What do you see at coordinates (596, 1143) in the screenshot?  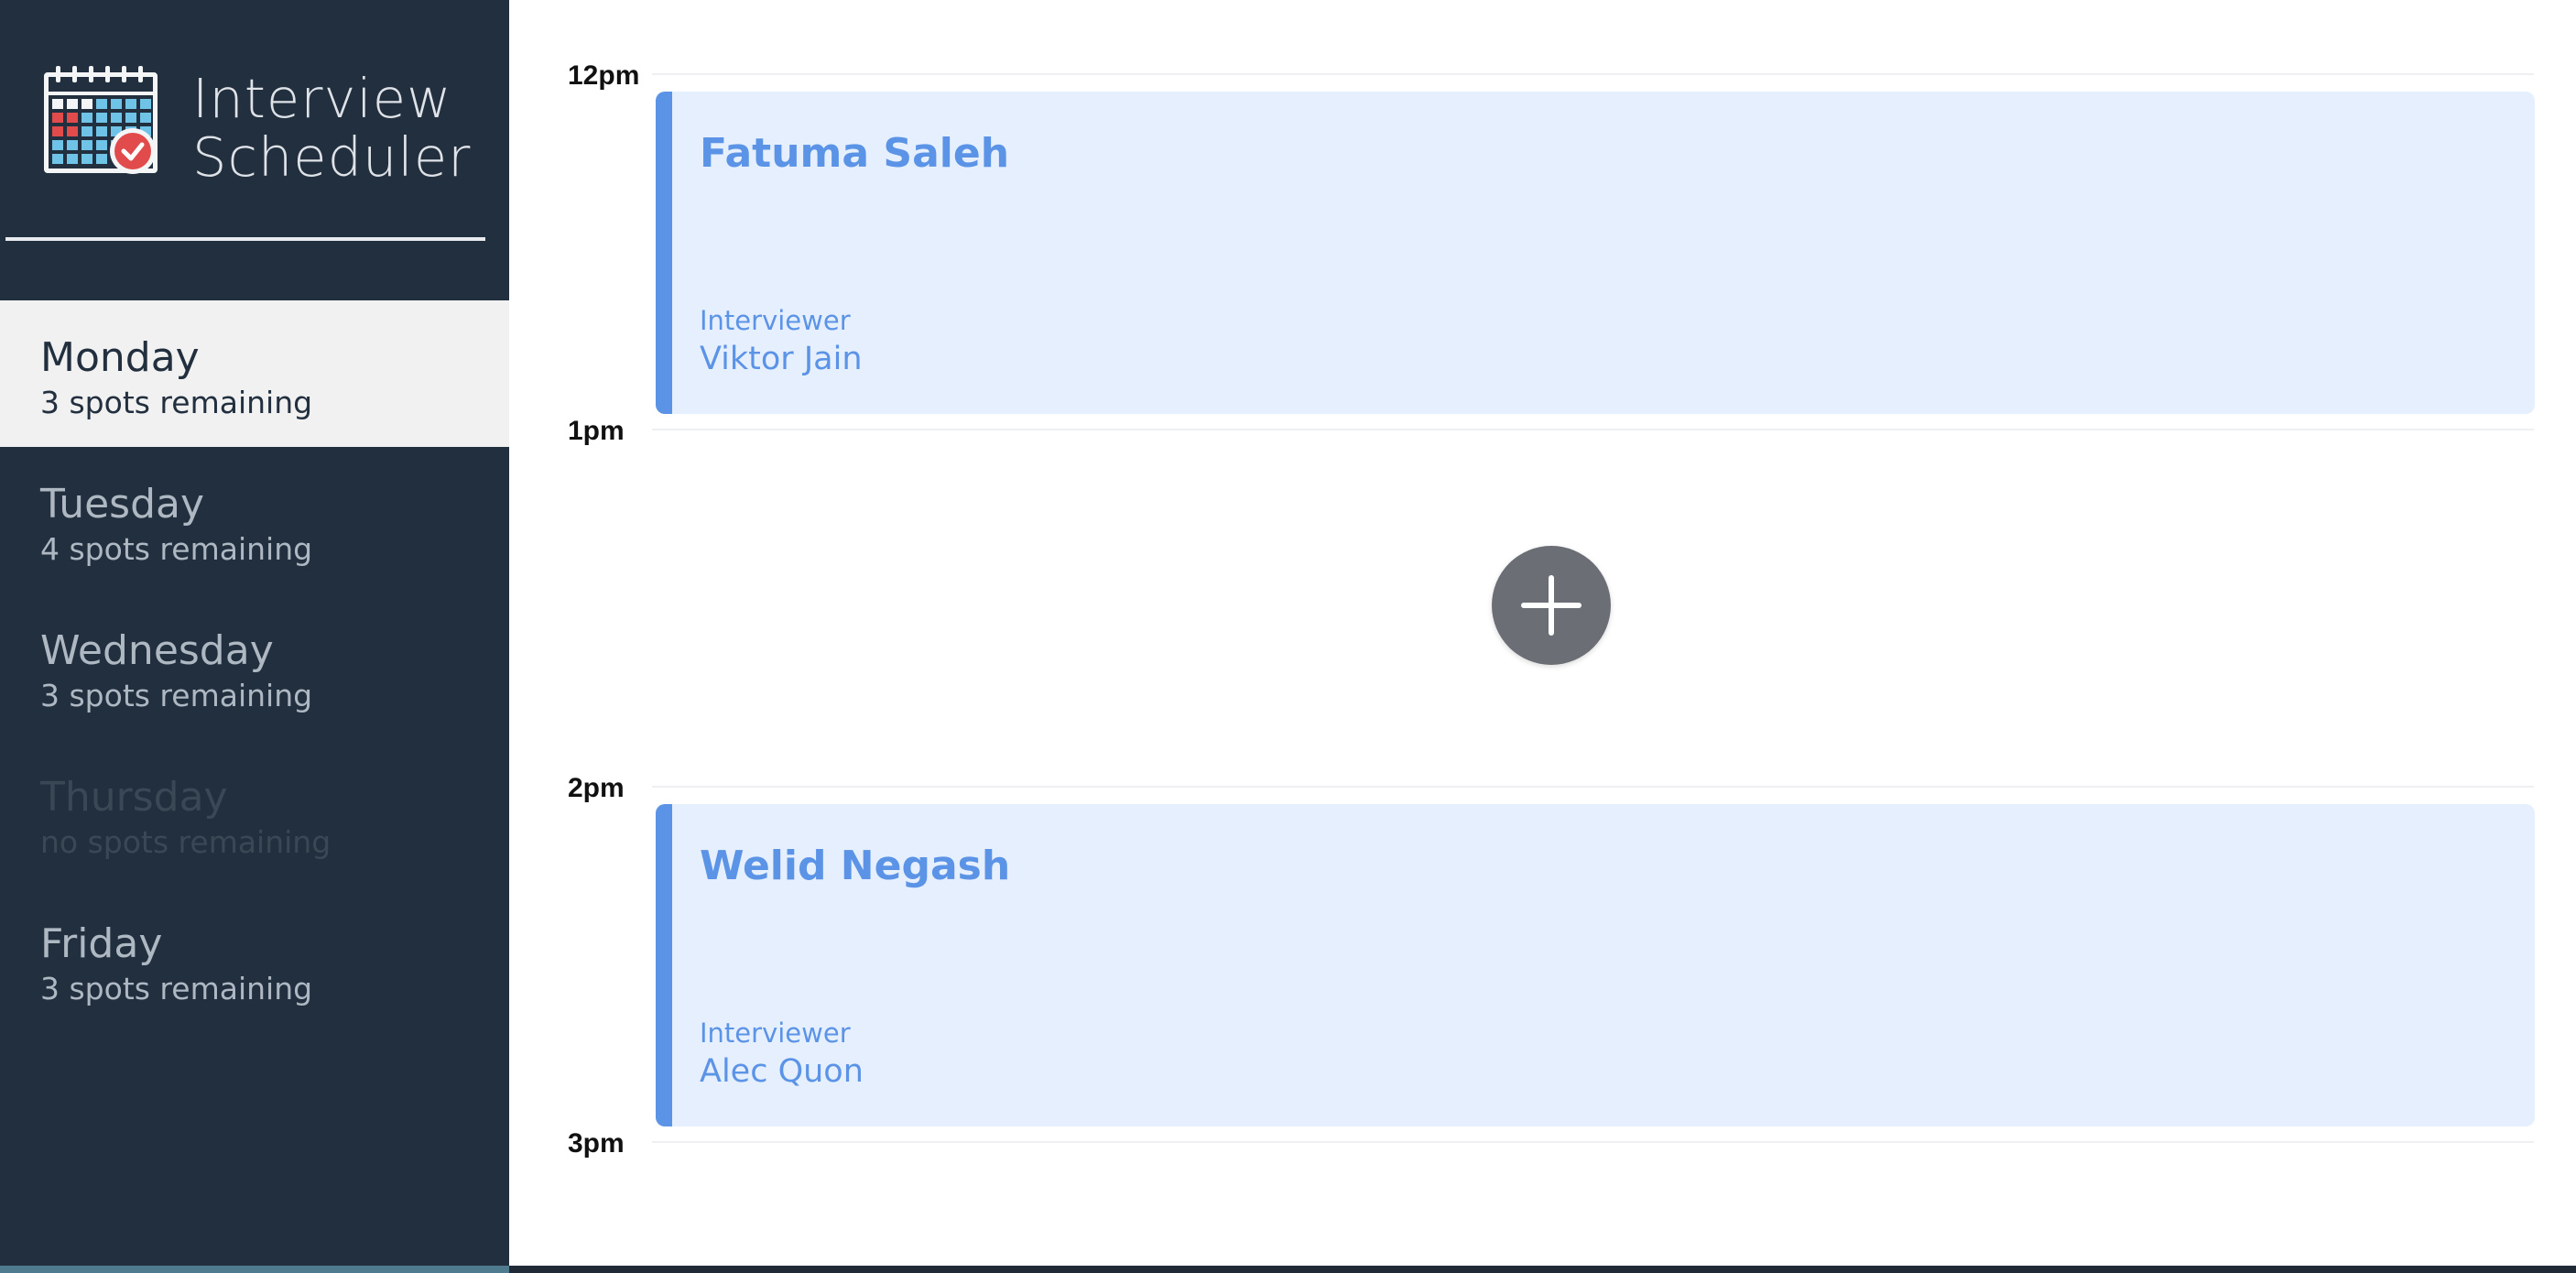 I see `slot-time: 3pm` at bounding box center [596, 1143].